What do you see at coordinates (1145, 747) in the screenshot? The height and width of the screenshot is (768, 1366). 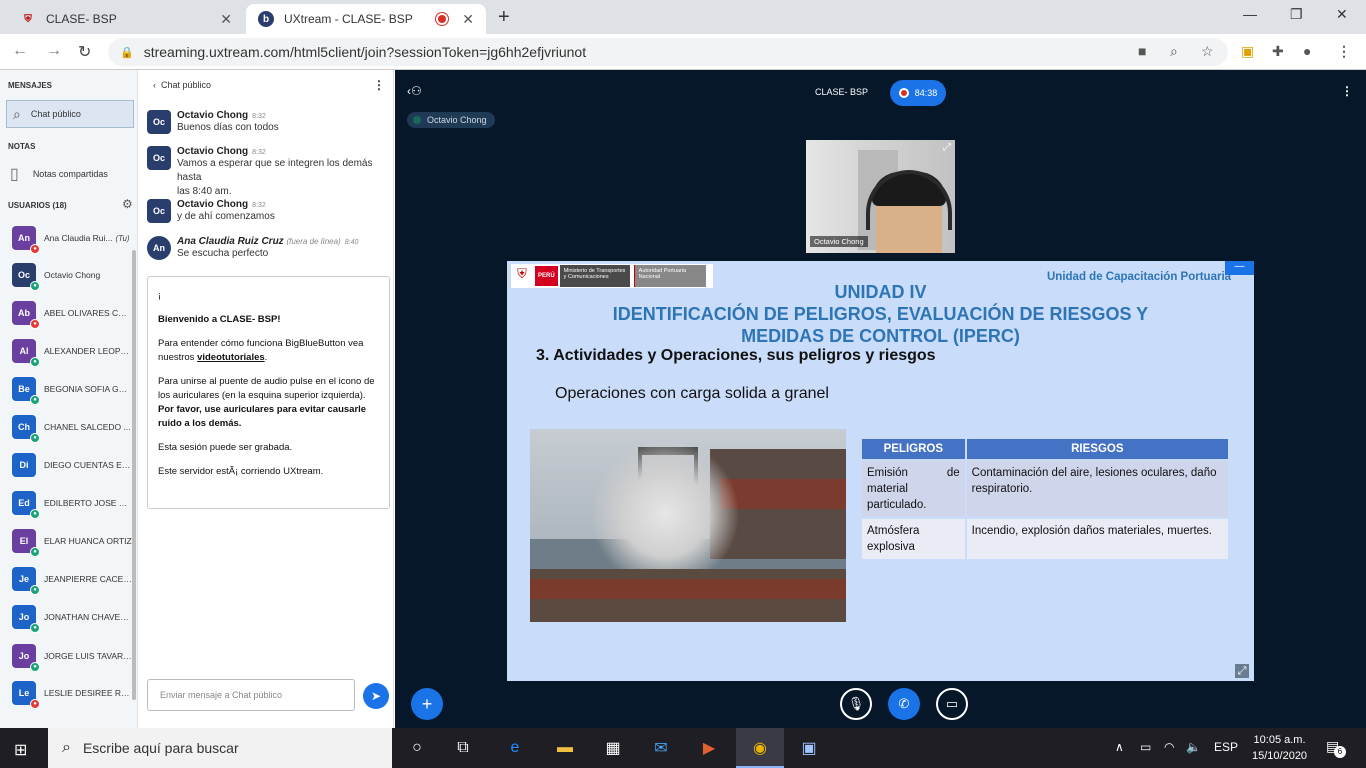 I see `battery-icon: ▭` at bounding box center [1145, 747].